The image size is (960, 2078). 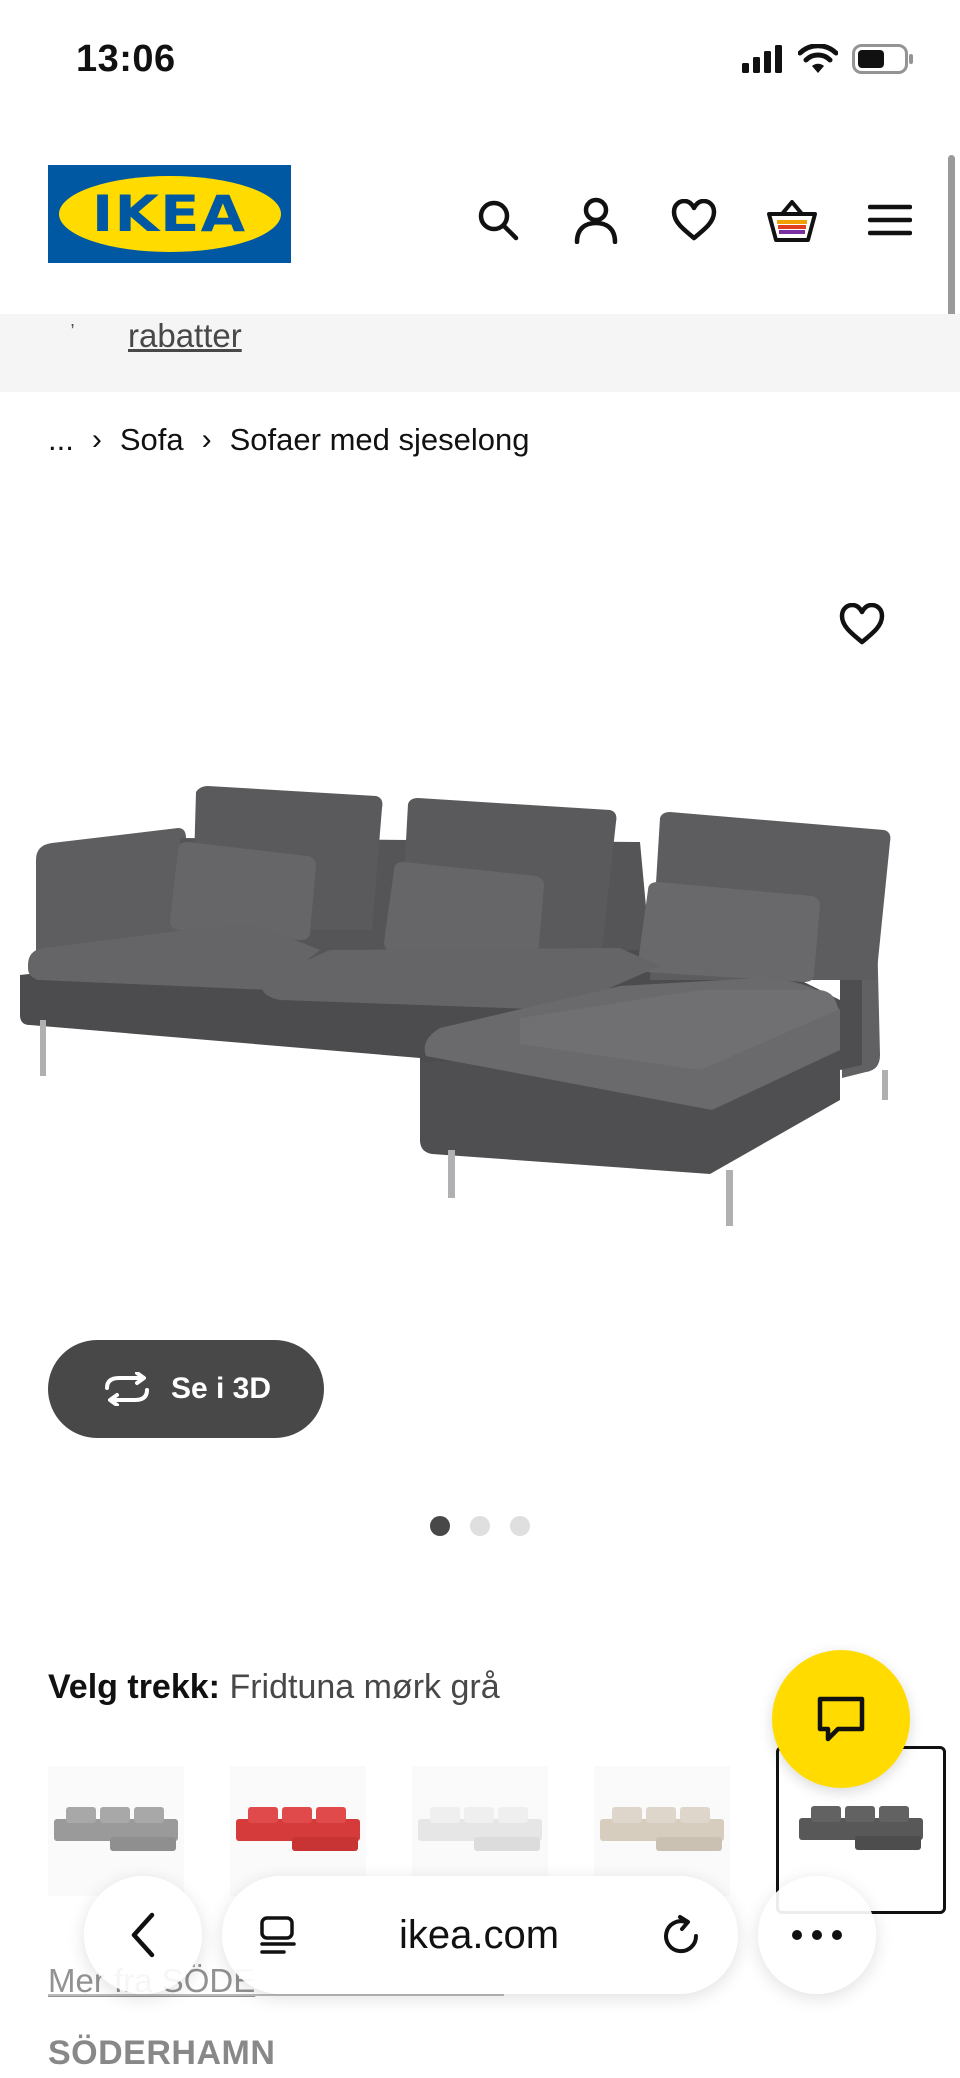 I want to click on shopping-bag-icon, so click(x=792, y=221).